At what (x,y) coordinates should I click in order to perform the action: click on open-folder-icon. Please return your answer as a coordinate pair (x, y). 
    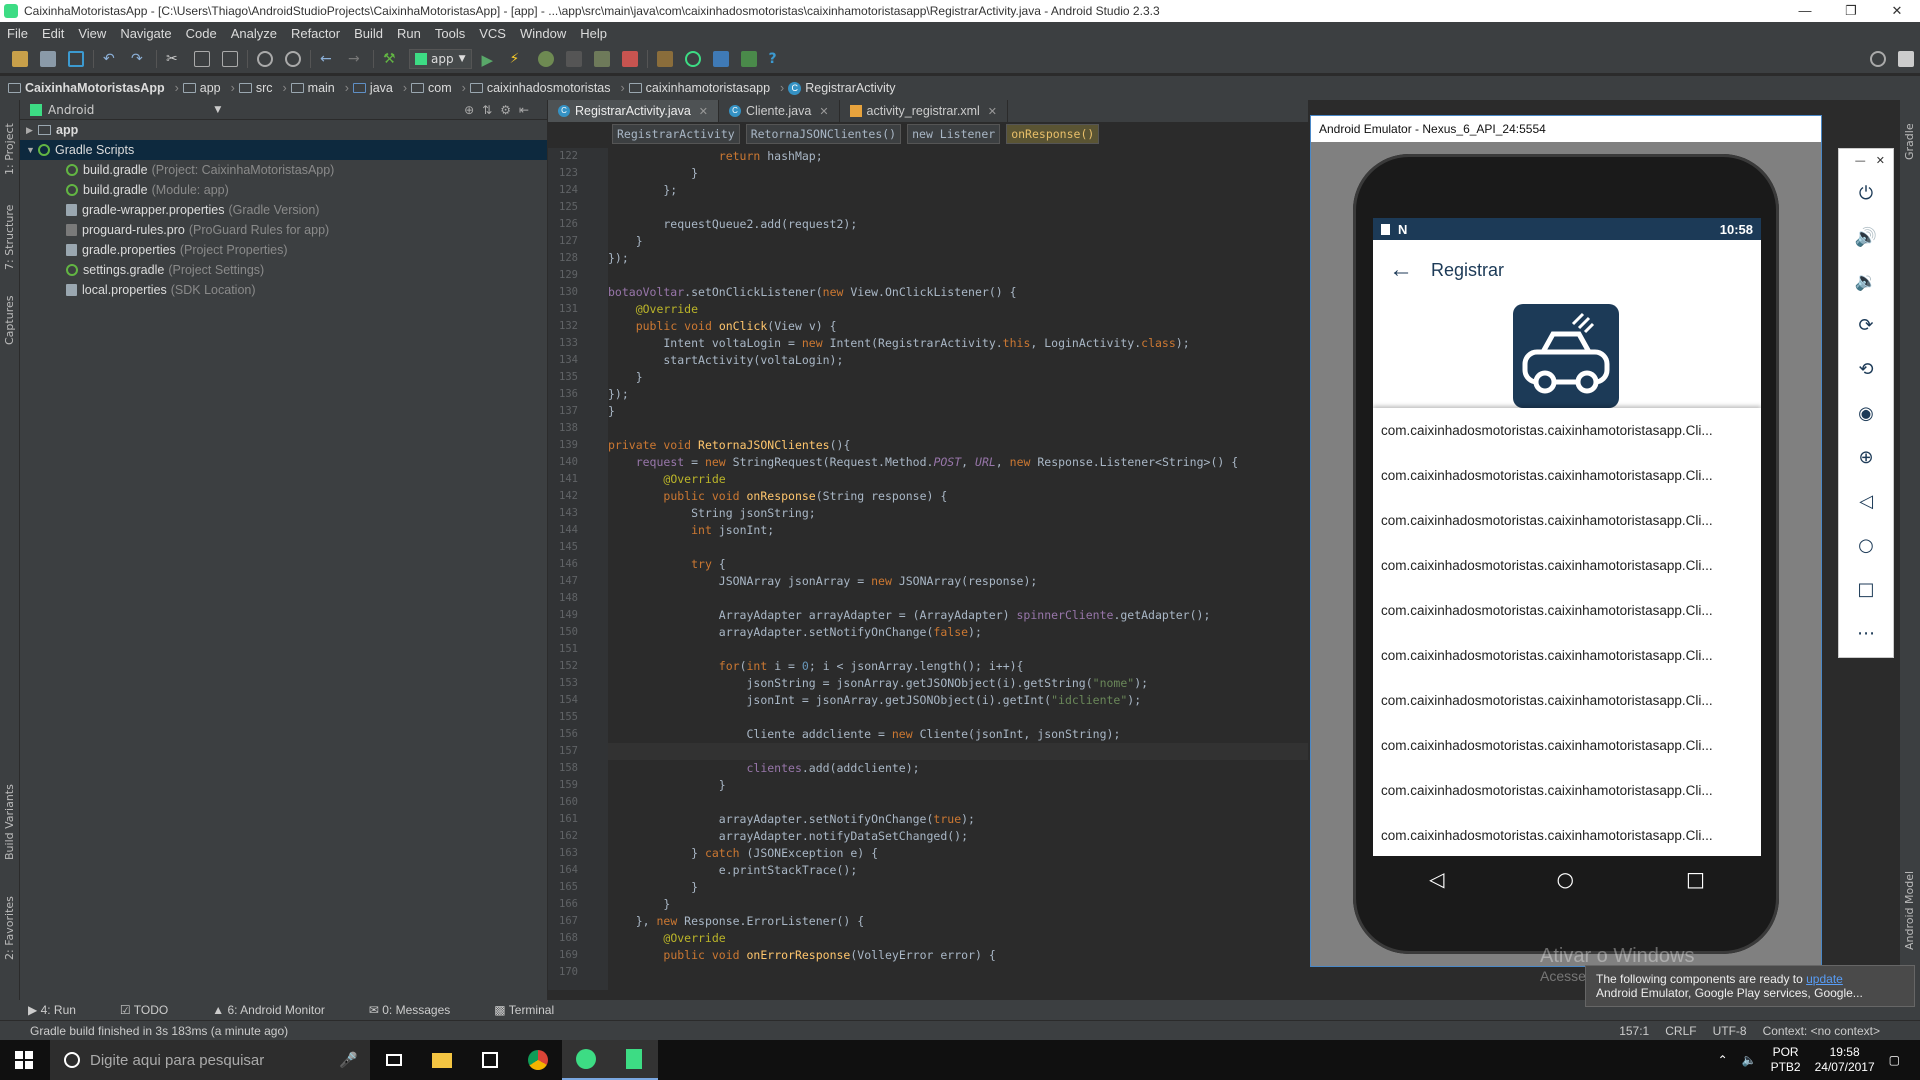
    Looking at the image, I should click on (20, 58).